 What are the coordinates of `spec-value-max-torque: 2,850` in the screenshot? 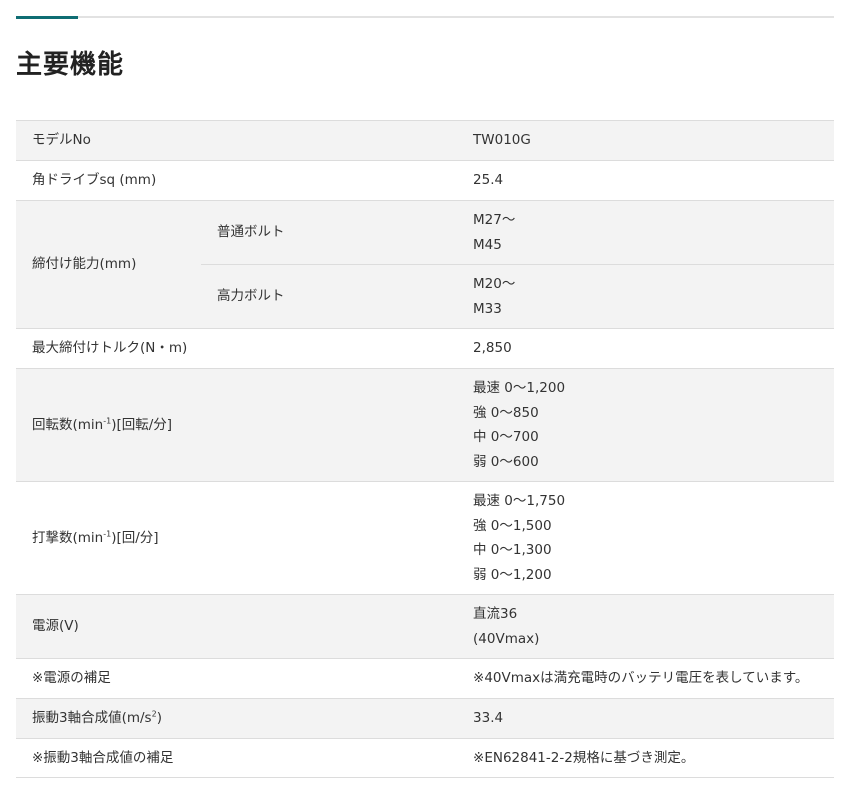 It's located at (645, 348).